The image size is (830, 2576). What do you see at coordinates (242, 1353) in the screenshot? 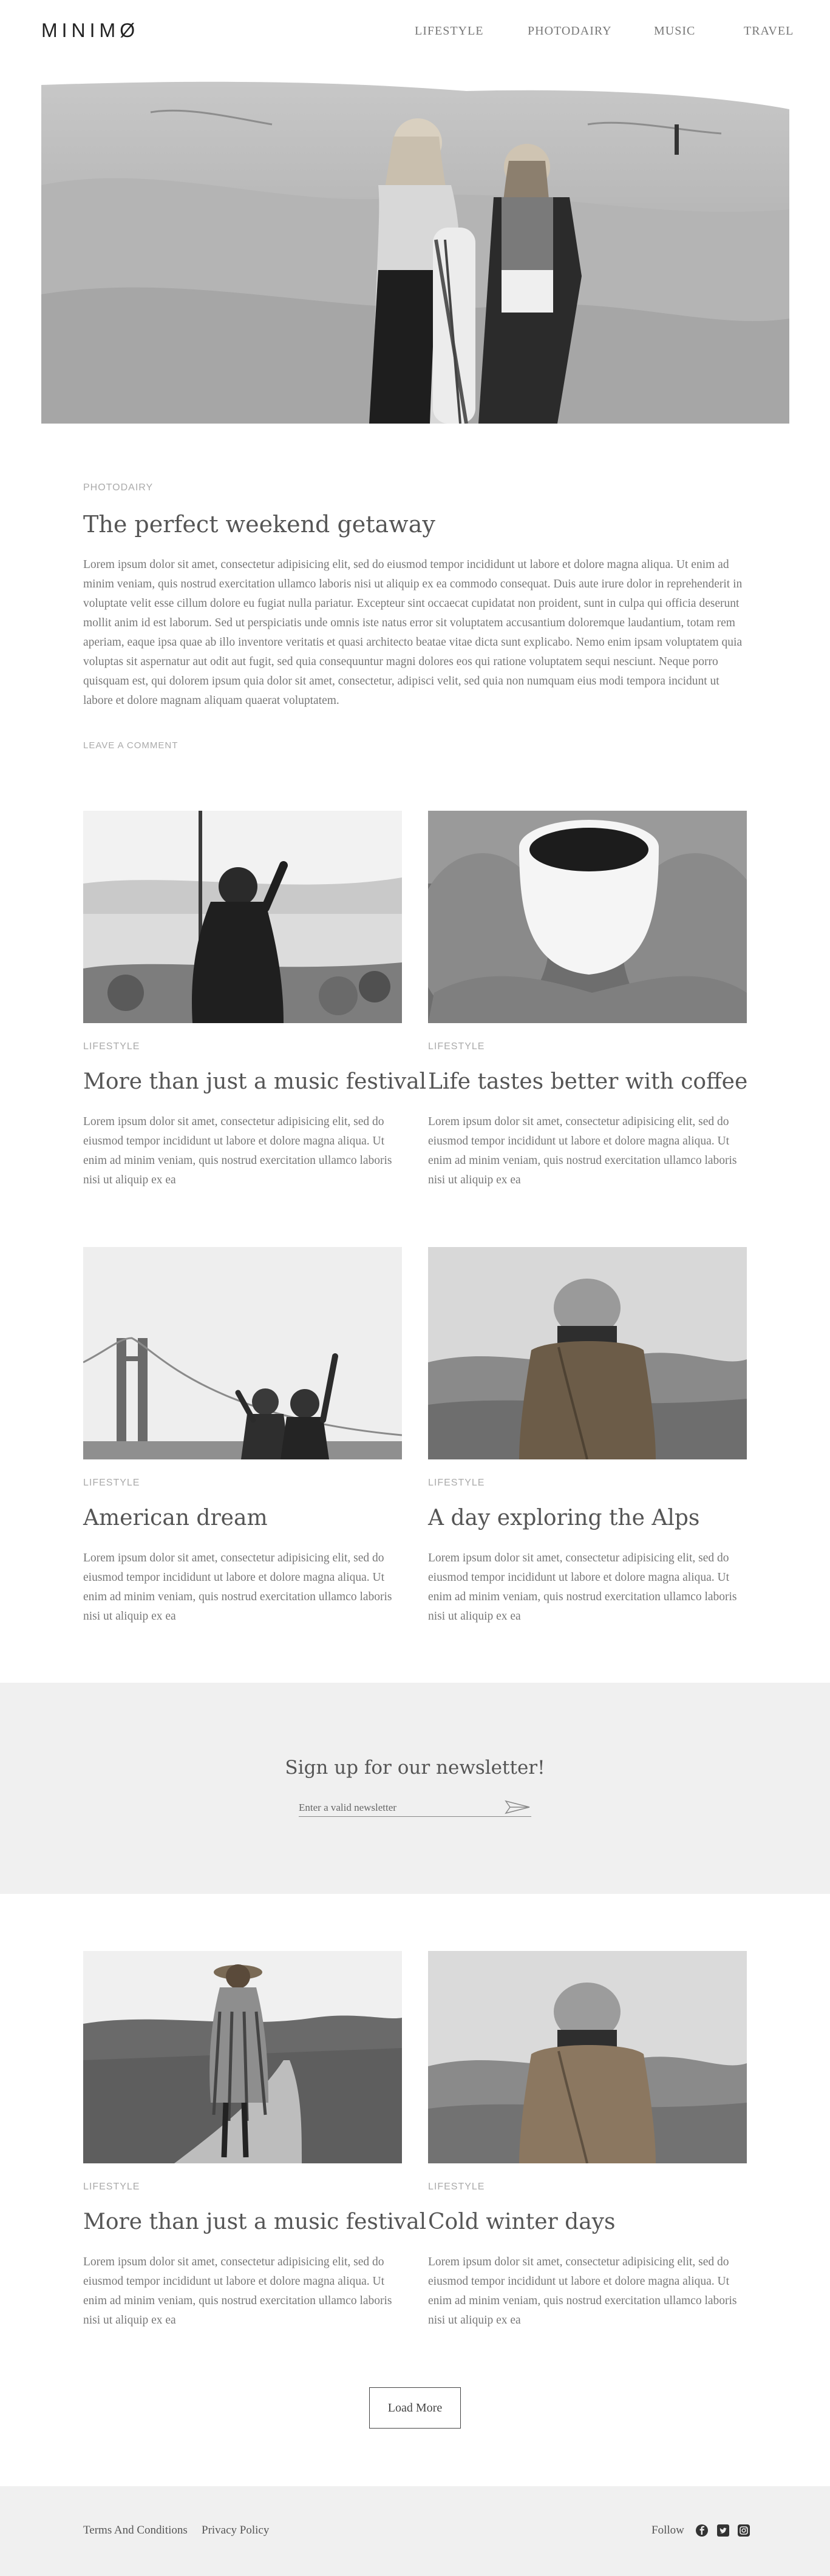
I see `post-image-american-dream` at bounding box center [242, 1353].